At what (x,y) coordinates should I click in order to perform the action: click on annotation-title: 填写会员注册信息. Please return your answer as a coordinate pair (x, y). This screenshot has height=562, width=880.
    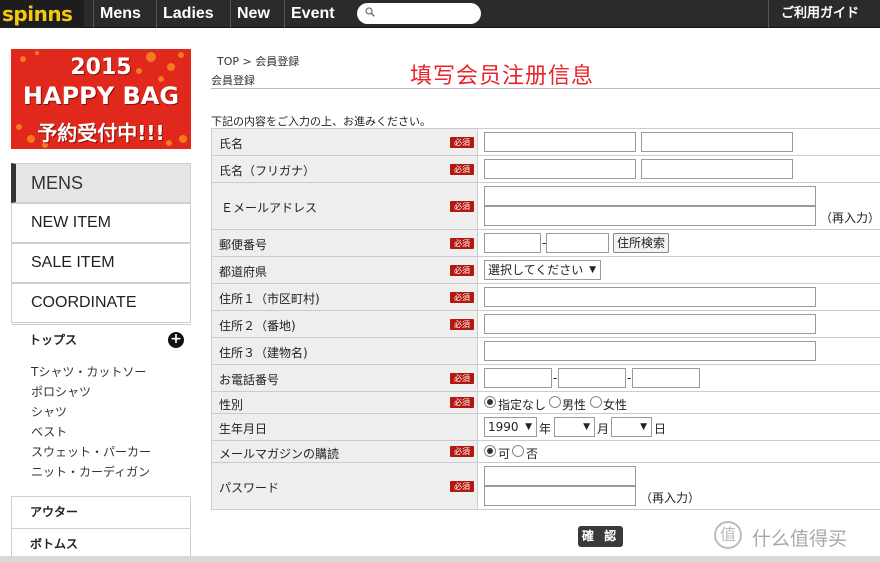
    Looking at the image, I should click on (502, 76).